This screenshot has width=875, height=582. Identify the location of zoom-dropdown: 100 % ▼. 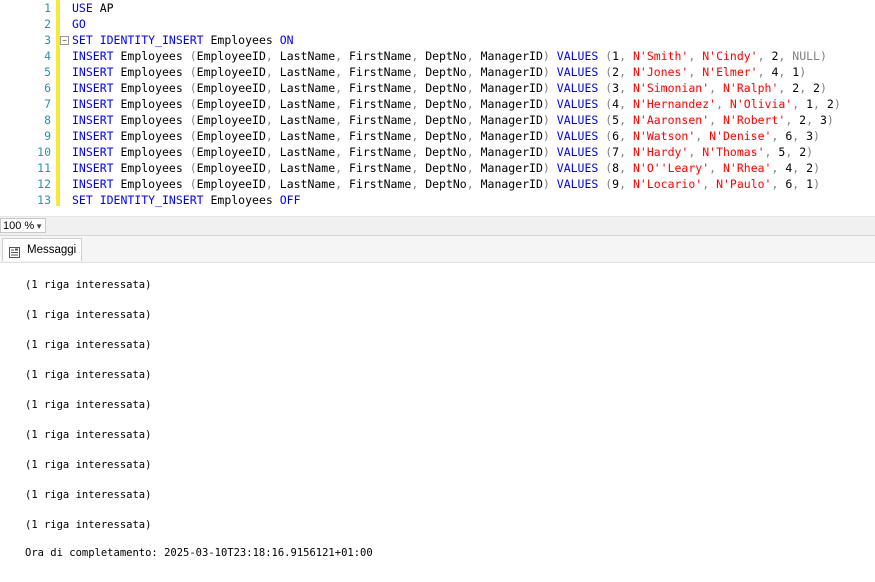
(23, 225).